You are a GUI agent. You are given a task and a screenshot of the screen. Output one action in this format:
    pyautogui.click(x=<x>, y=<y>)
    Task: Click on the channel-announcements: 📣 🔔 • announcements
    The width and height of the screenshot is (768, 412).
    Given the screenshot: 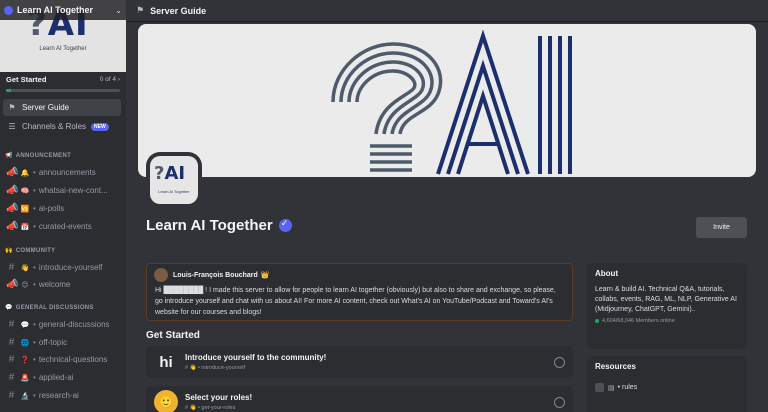 What is the action you would take?
    pyautogui.click(x=63, y=172)
    